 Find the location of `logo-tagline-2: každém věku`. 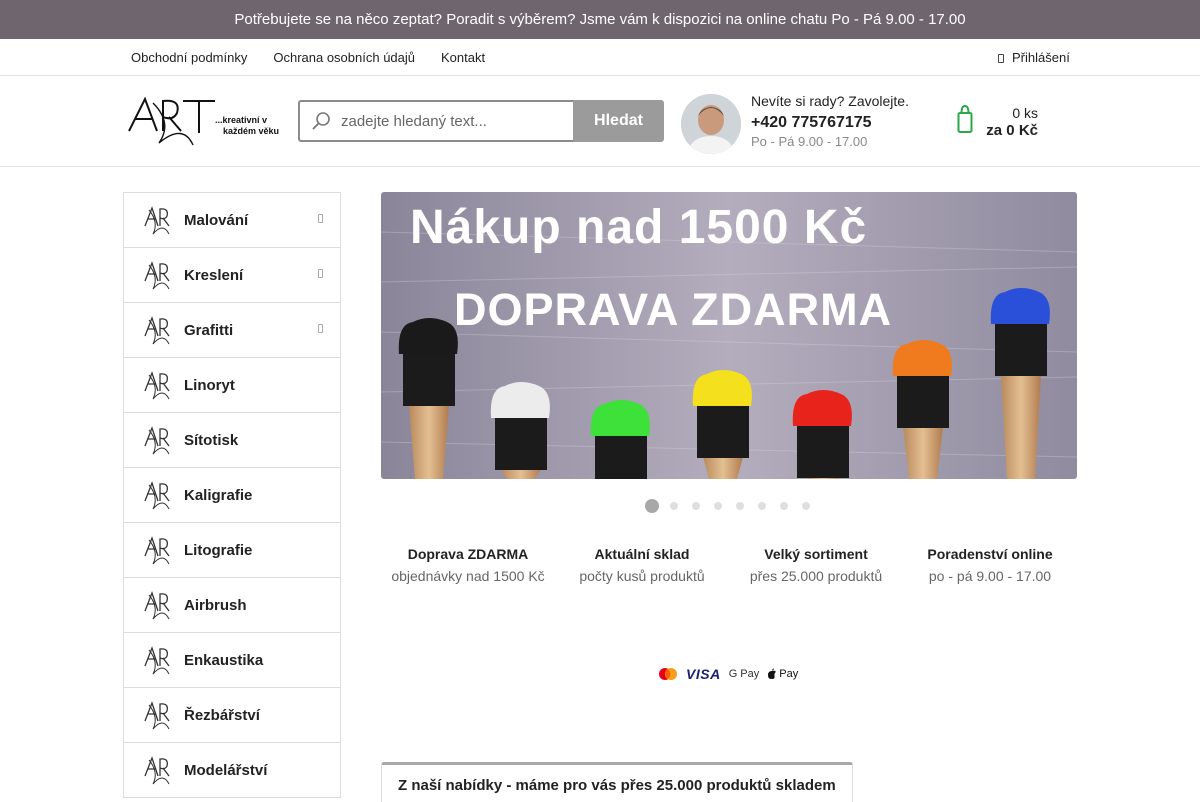

logo-tagline-2: každém věku is located at coordinates (251, 131).